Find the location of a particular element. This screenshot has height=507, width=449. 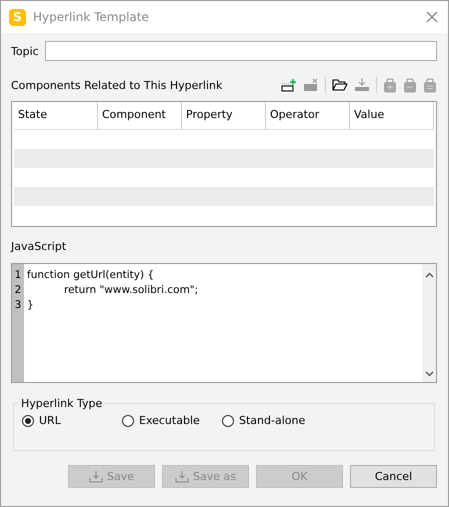

section-heading: Components Related to This Hyperlink is located at coordinates (116, 85).